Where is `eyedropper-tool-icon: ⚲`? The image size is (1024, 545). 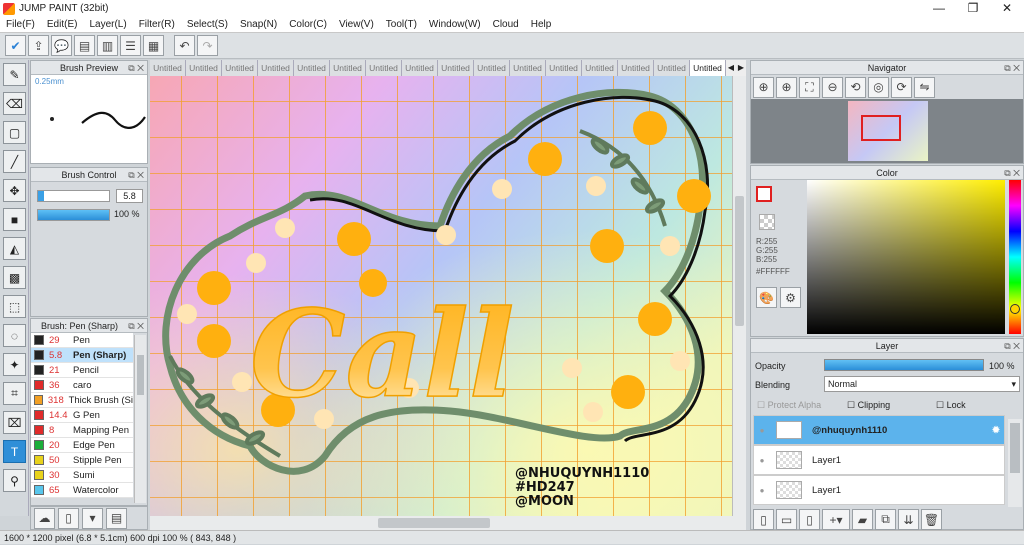 eyedropper-tool-icon: ⚲ is located at coordinates (14, 480).